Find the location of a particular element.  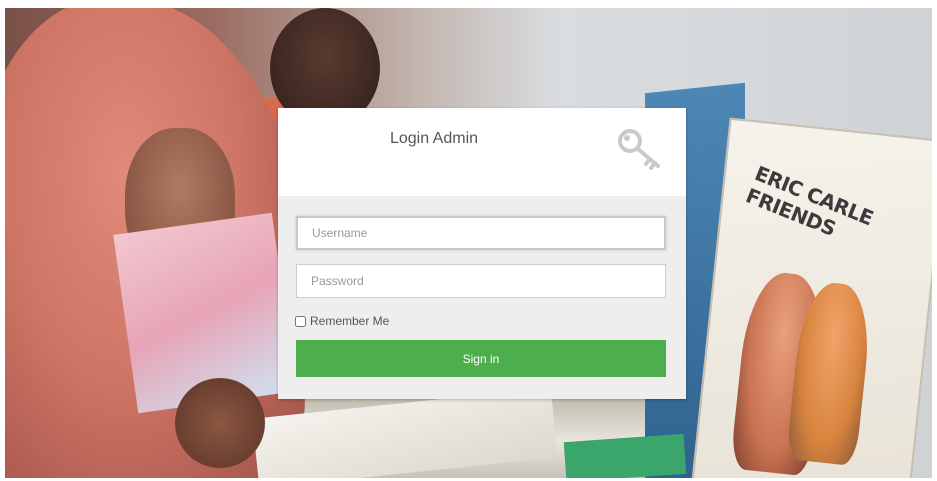

login-header: Login Admin is located at coordinates (482, 152).